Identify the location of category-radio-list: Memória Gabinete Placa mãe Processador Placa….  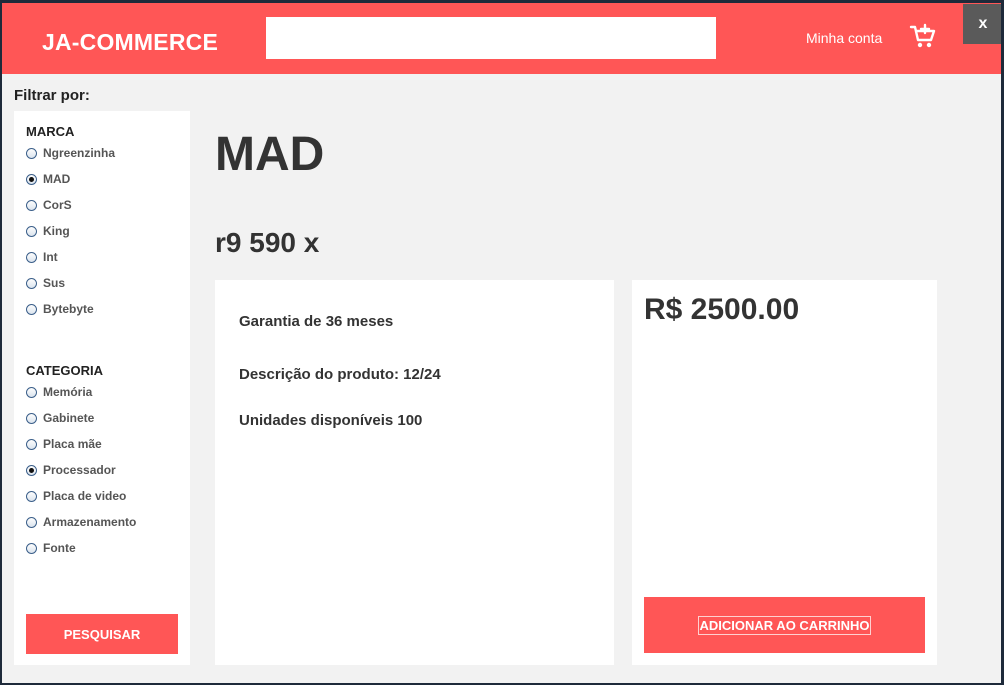
(81, 470).